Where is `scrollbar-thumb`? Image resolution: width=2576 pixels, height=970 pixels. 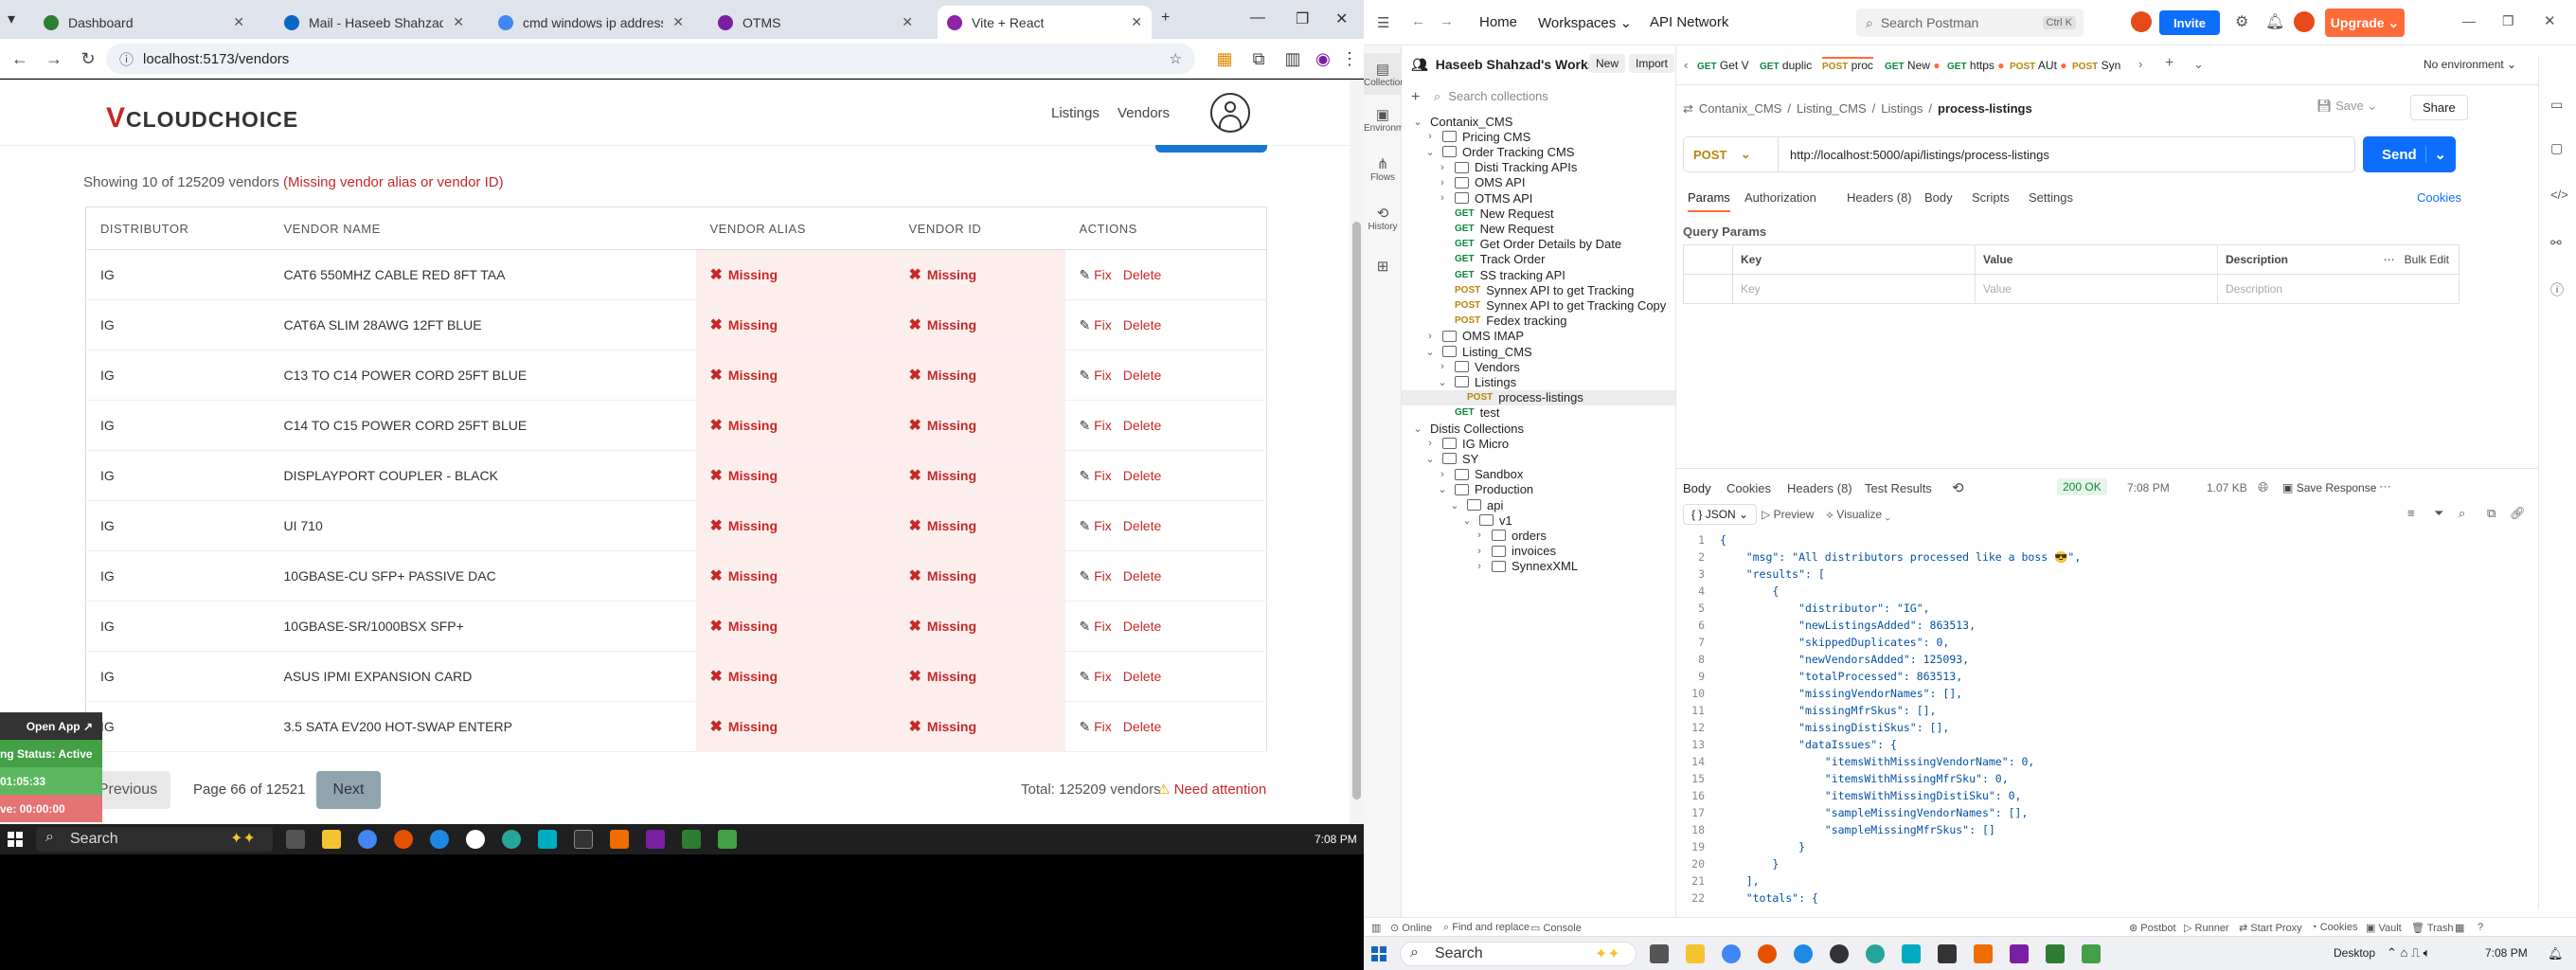 scrollbar-thumb is located at coordinates (1356, 510).